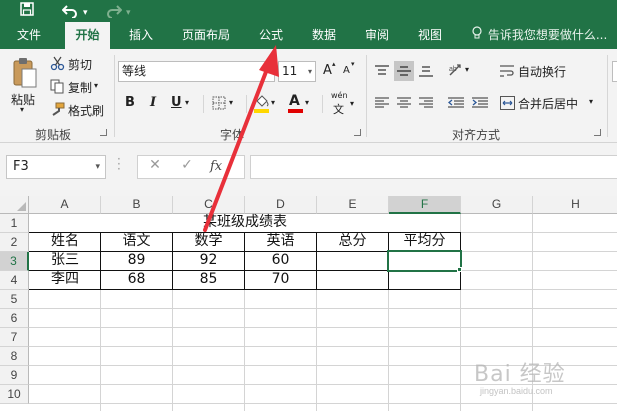  What do you see at coordinates (14, 318) in the screenshot?
I see `row-header-6: 6` at bounding box center [14, 318].